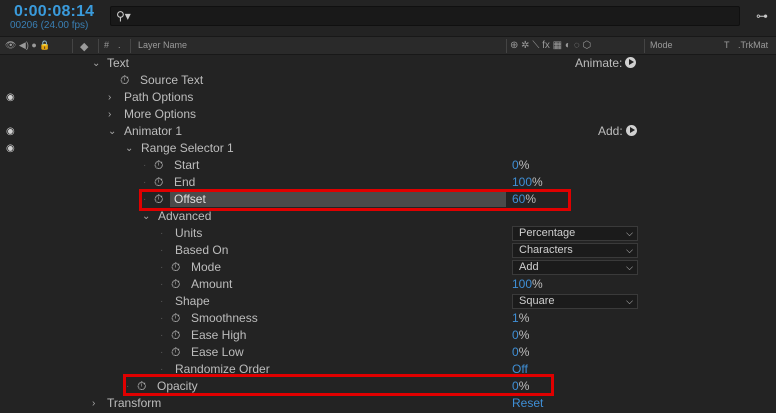 This screenshot has width=776, height=413. I want to click on property-label: Text, so click(118, 63).